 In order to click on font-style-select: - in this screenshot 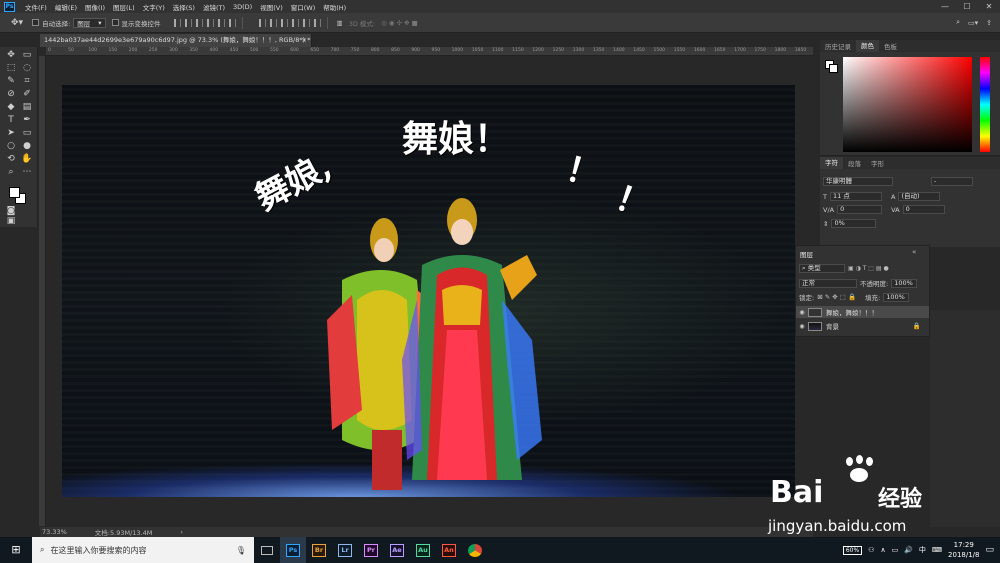, I will do `click(952, 181)`.